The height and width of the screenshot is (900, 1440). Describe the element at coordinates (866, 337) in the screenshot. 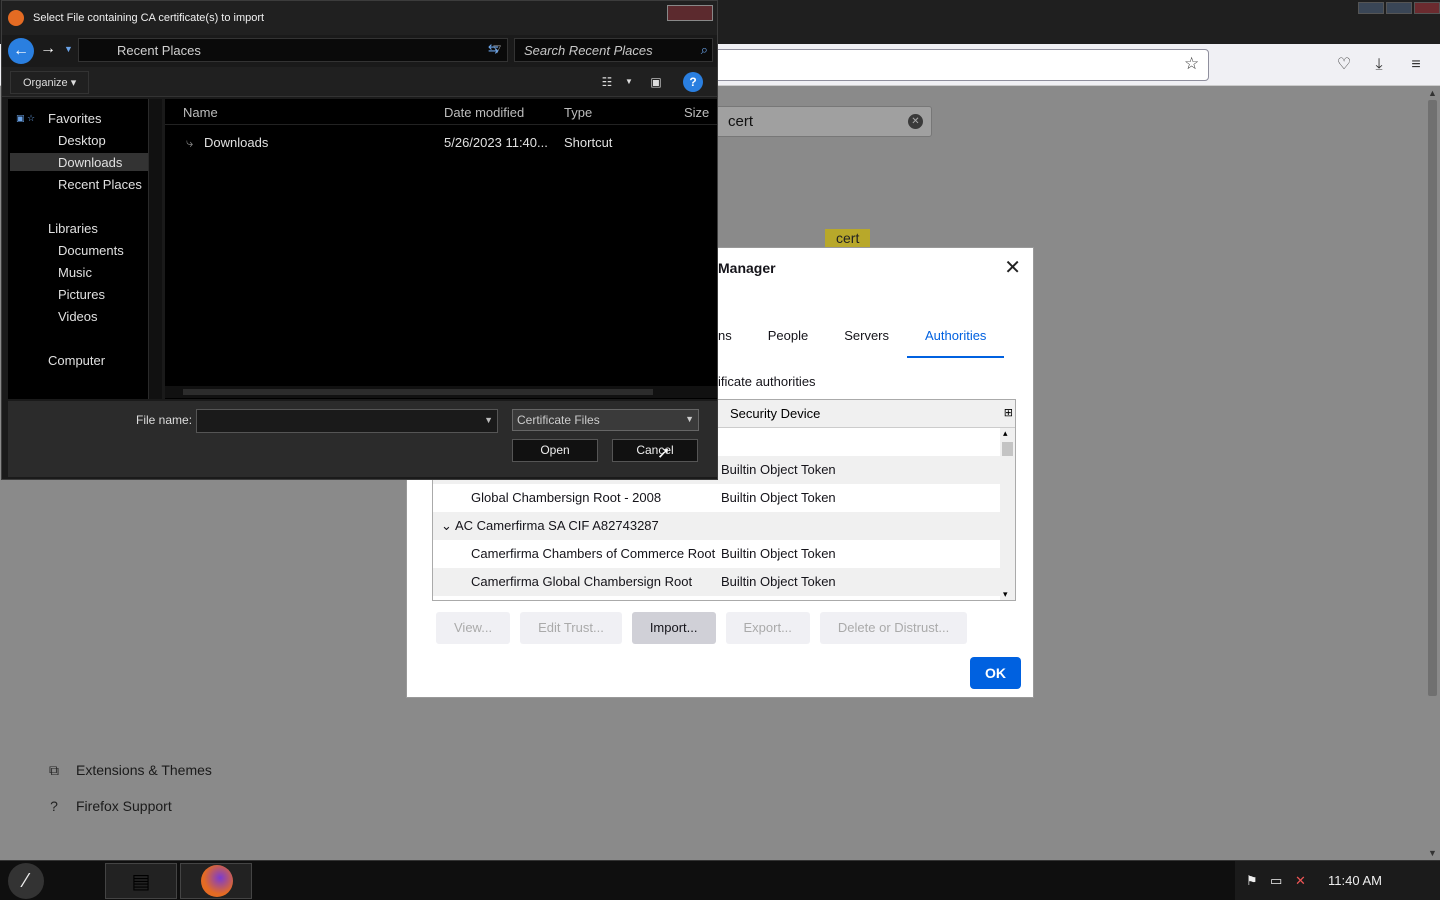

I see `tab-servers: Servers` at that location.